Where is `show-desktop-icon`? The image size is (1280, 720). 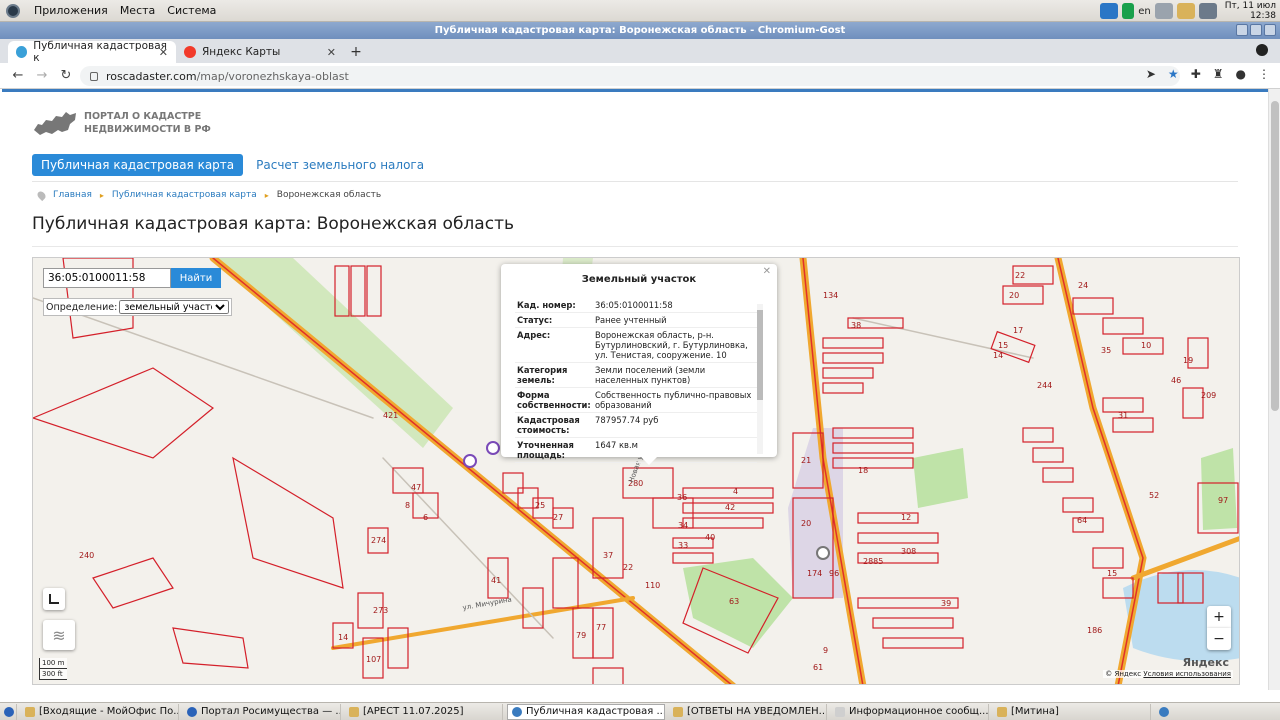
show-desktop-icon is located at coordinates (9, 711).